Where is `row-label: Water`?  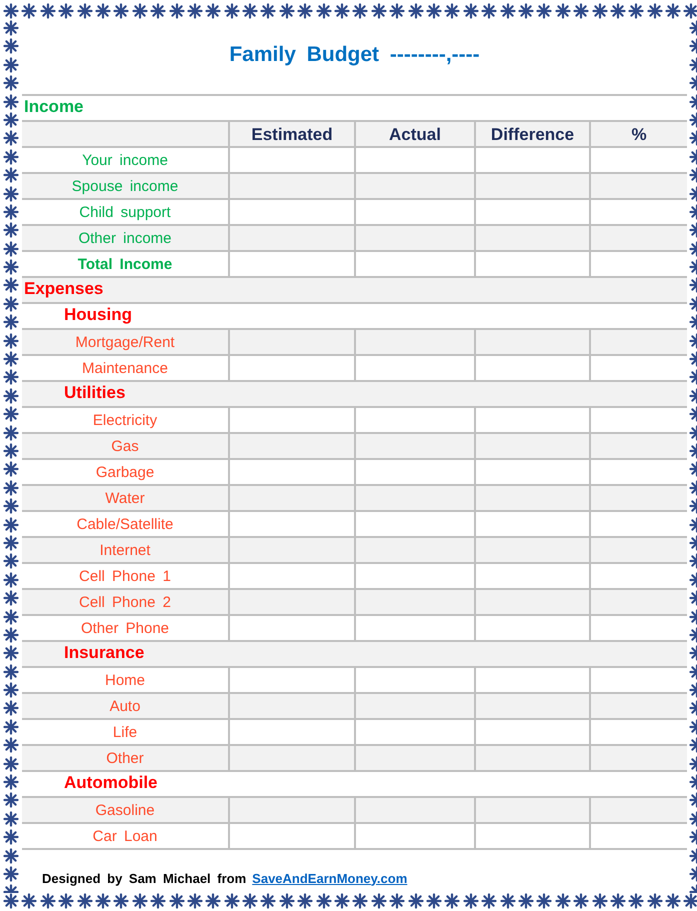 row-label: Water is located at coordinates (125, 499).